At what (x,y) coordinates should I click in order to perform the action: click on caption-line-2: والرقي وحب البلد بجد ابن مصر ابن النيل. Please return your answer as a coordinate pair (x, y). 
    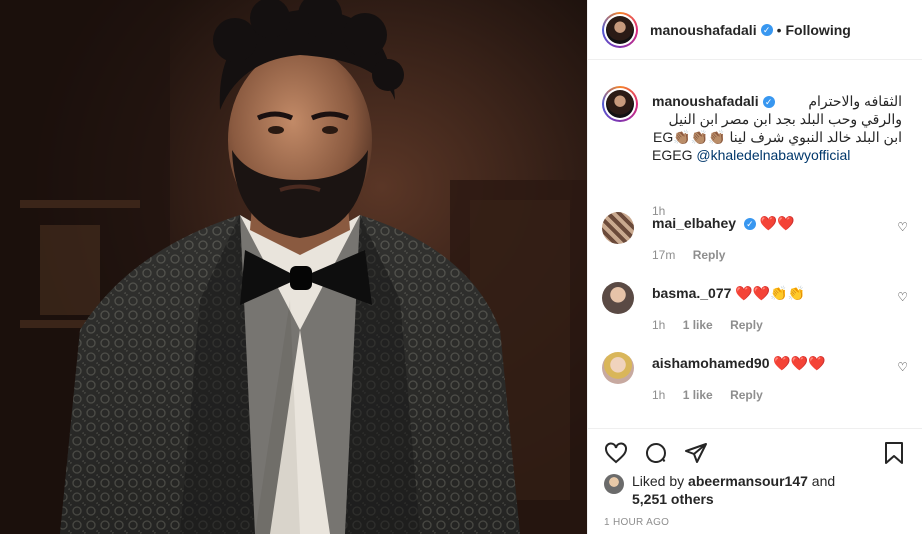
    Looking at the image, I should click on (785, 119).